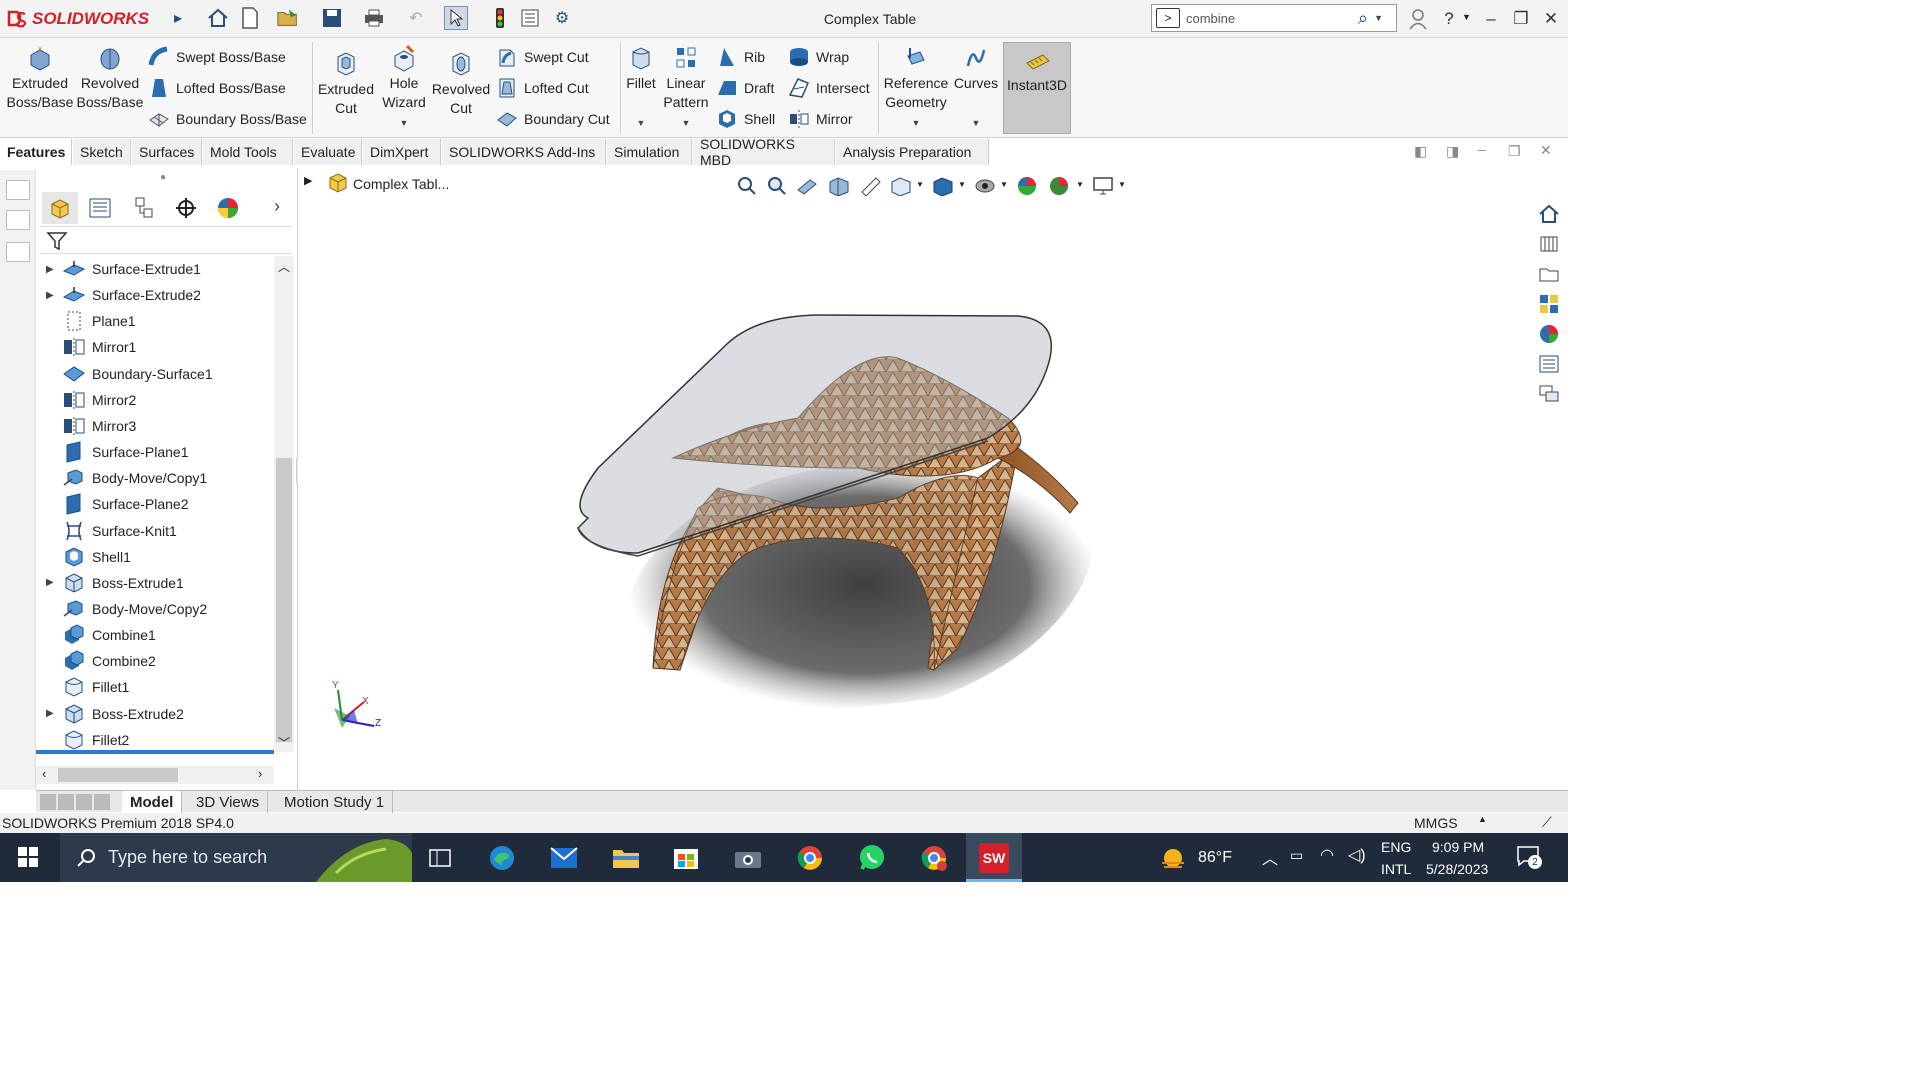 Image resolution: width=1920 pixels, height=1080 pixels. Describe the element at coordinates (1270, 857) in the screenshot. I see `chevron-up-icon: ︿` at that location.